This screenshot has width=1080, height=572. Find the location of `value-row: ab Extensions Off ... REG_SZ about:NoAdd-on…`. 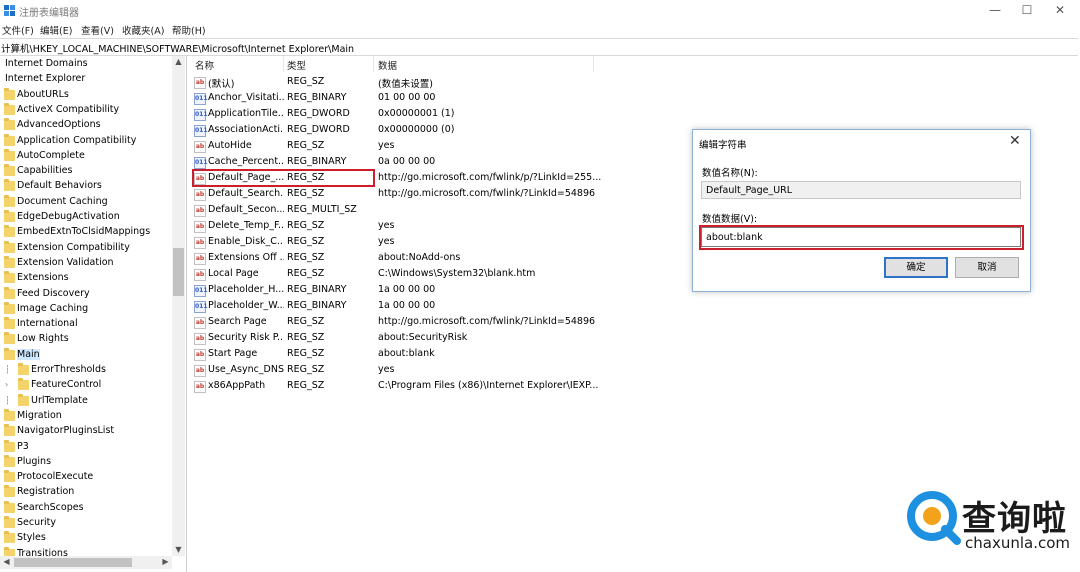

value-row: ab Extensions Off ... REG_SZ about:NoAdd-on… is located at coordinates (400, 258).